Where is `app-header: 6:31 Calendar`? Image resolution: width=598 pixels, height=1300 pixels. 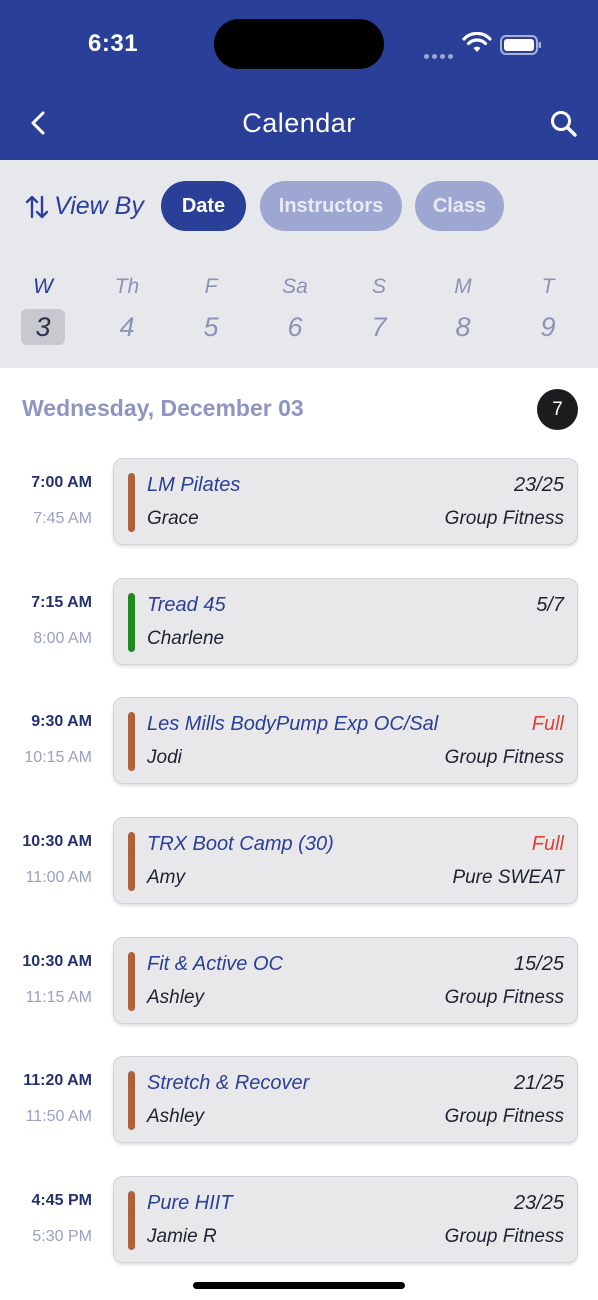
app-header: 6:31 Calendar is located at coordinates (299, 80).